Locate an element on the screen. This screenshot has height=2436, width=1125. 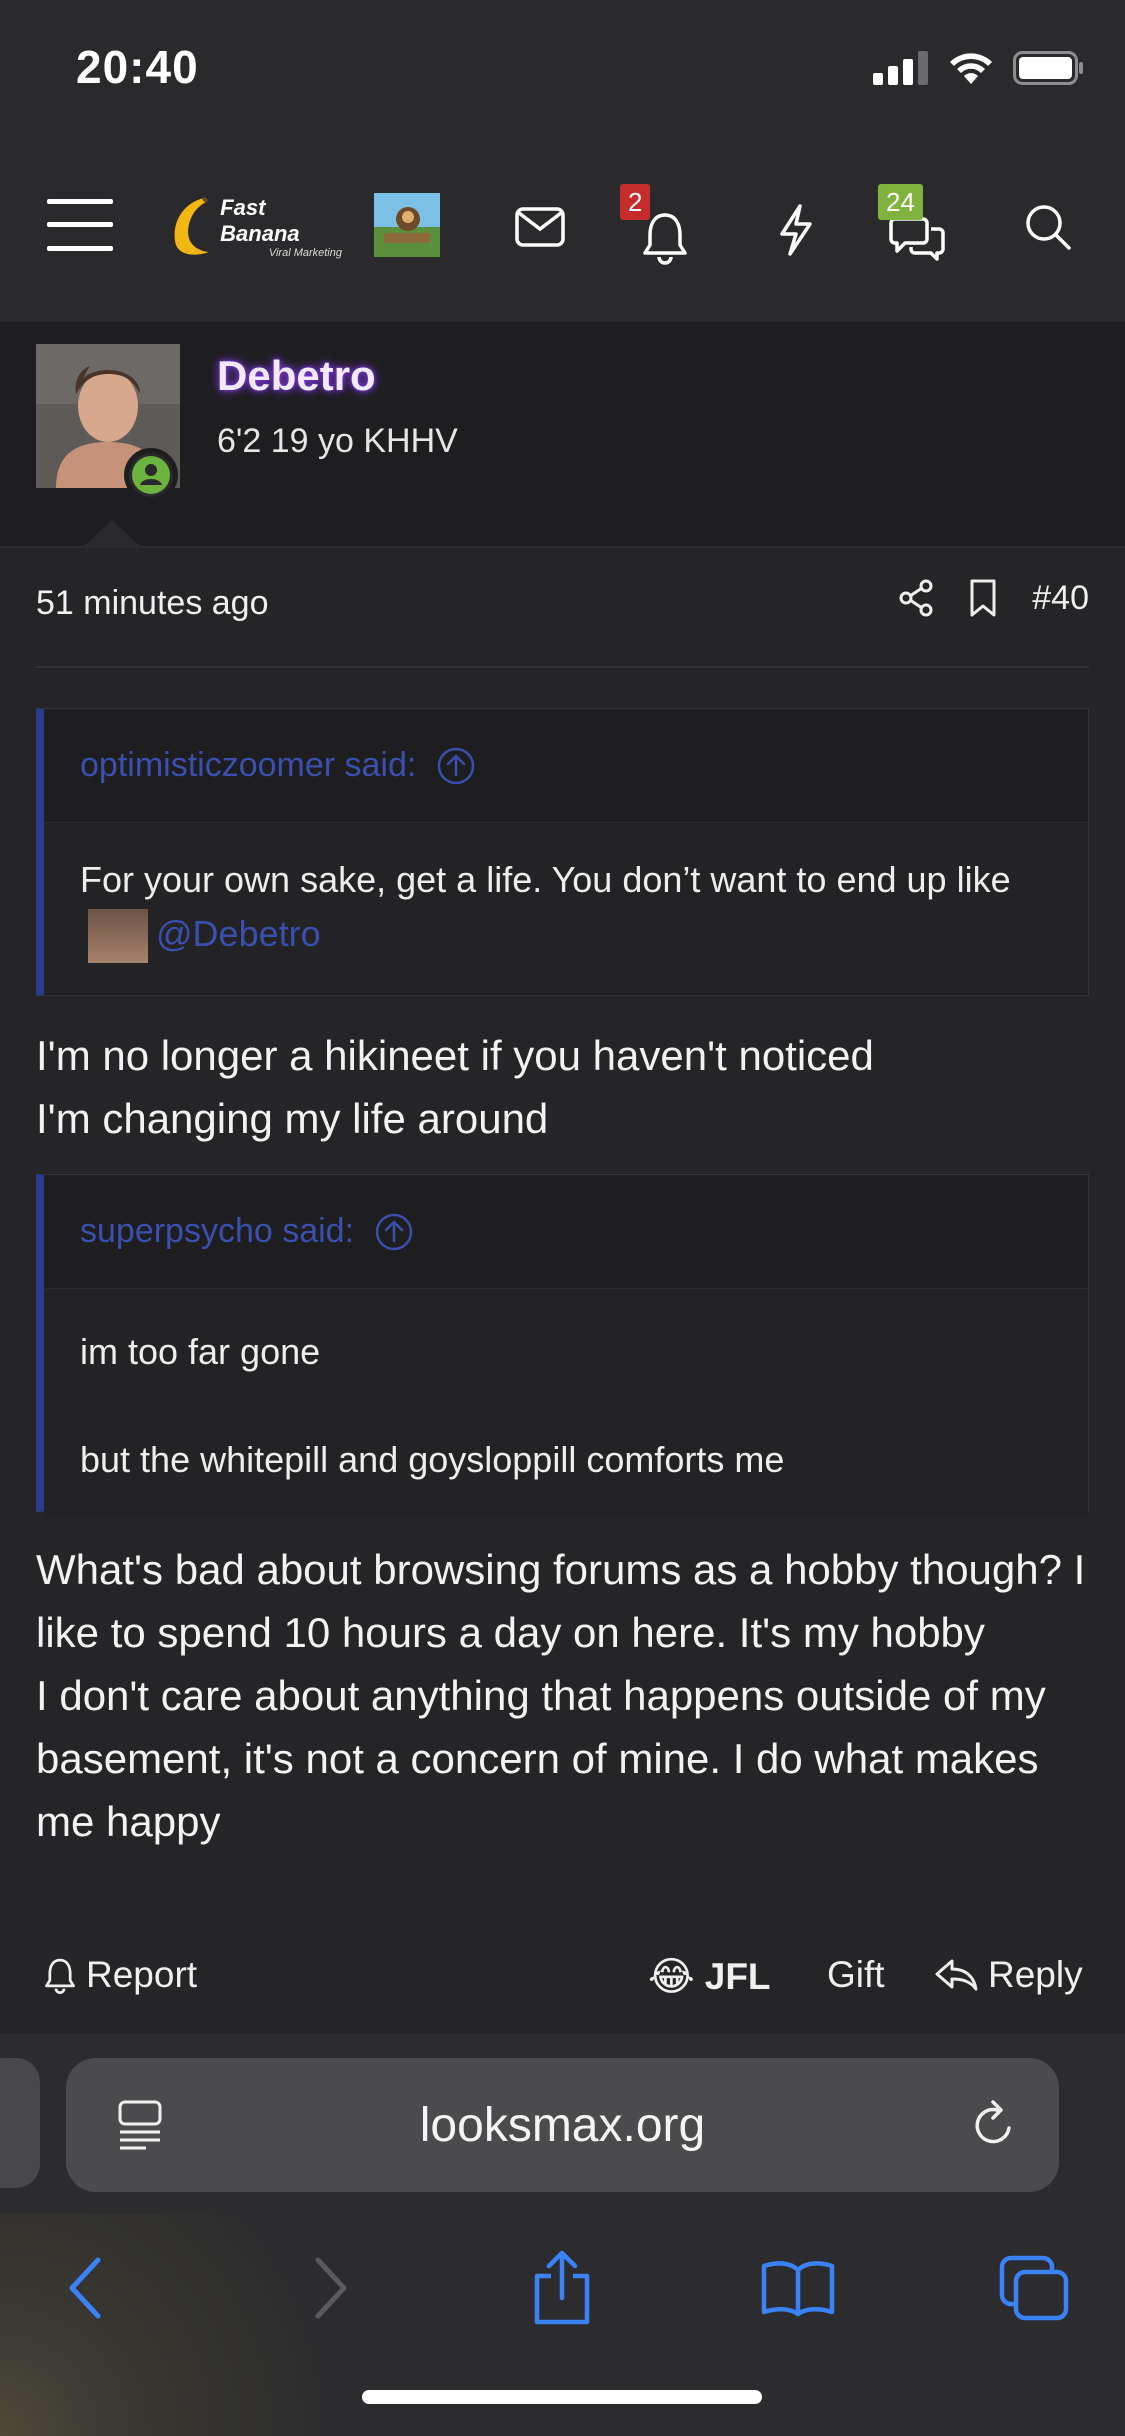
home-indicator is located at coordinates (562, 2397).